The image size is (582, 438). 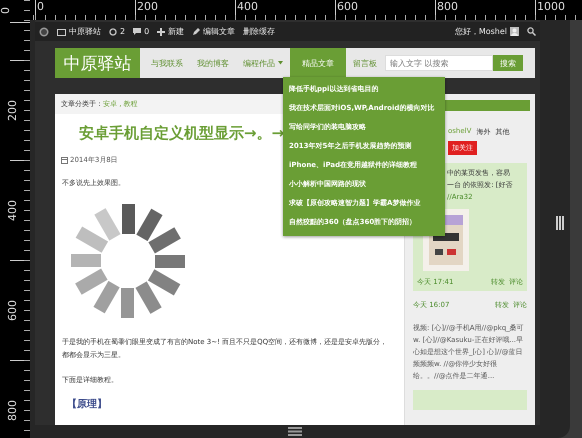 What do you see at coordinates (531, 31) in the screenshot?
I see `search-icon` at bounding box center [531, 31].